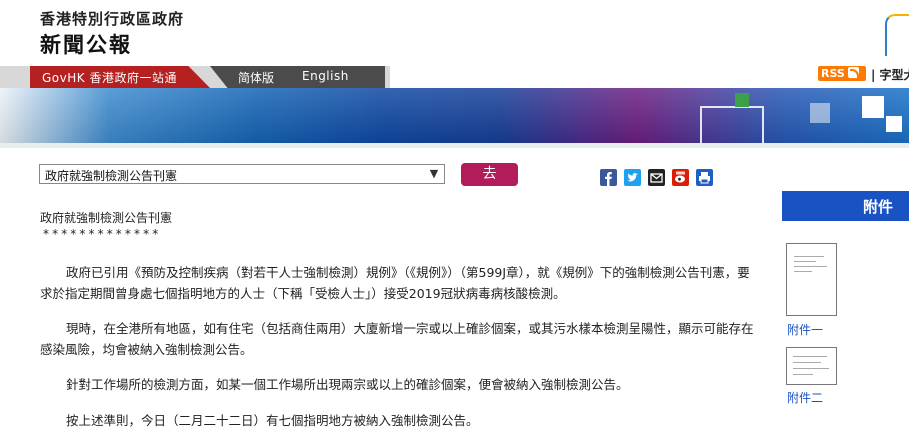 This screenshot has height=443, width=909. Describe the element at coordinates (680, 177) in the screenshot. I see `weibo-icon` at that location.